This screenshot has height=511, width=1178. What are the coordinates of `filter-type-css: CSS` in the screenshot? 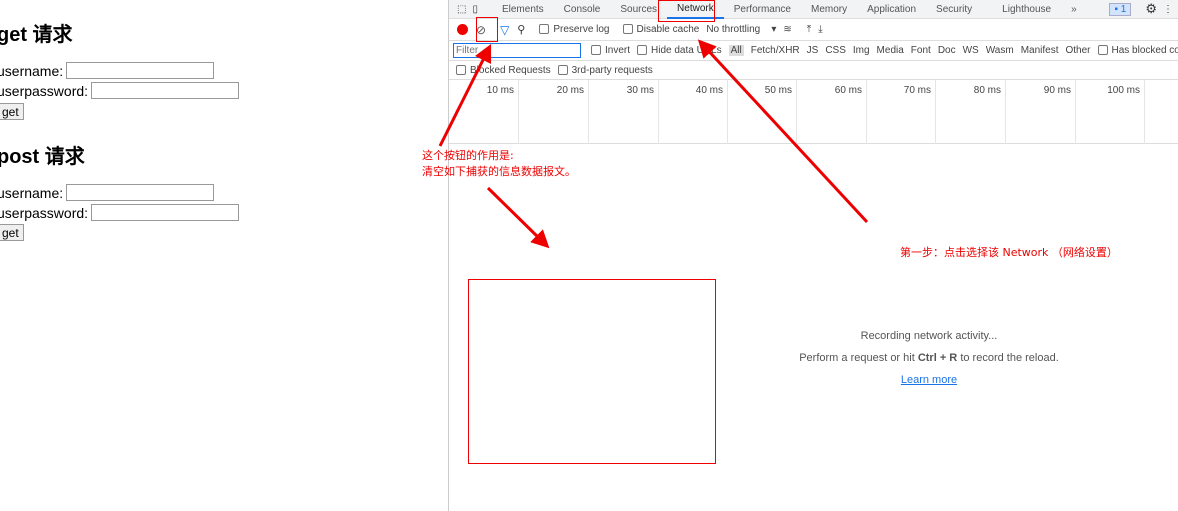 It's located at (835, 50).